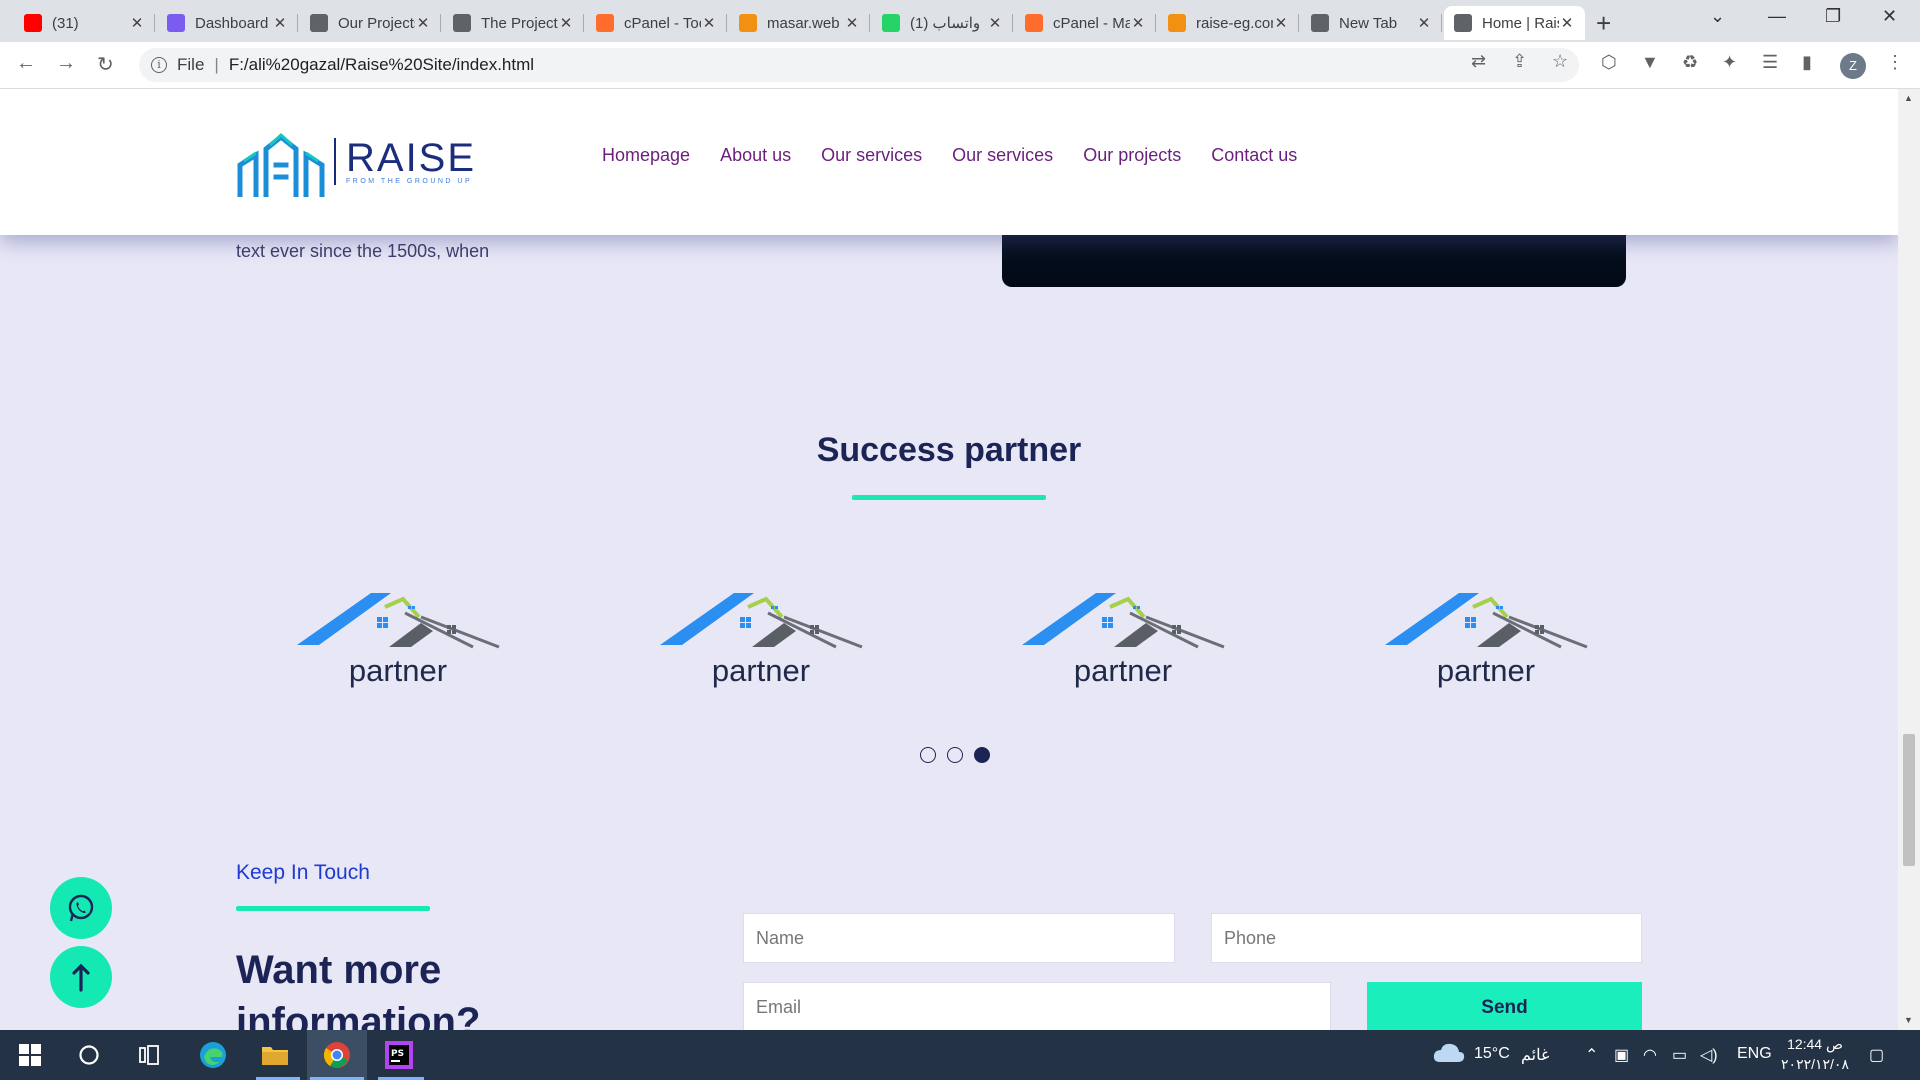 Image resolution: width=1920 pixels, height=1080 pixels. Describe the element at coordinates (1679, 1055) in the screenshot. I see `battery-icon: ▭` at that location.